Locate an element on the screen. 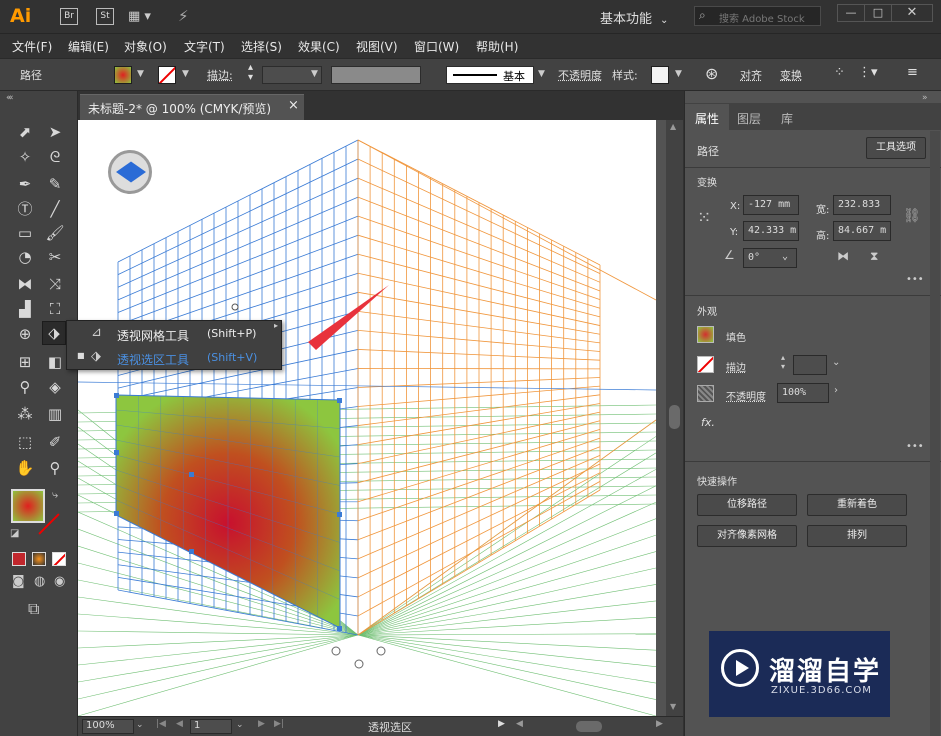  horizon-handle is located at coordinates (235, 307).